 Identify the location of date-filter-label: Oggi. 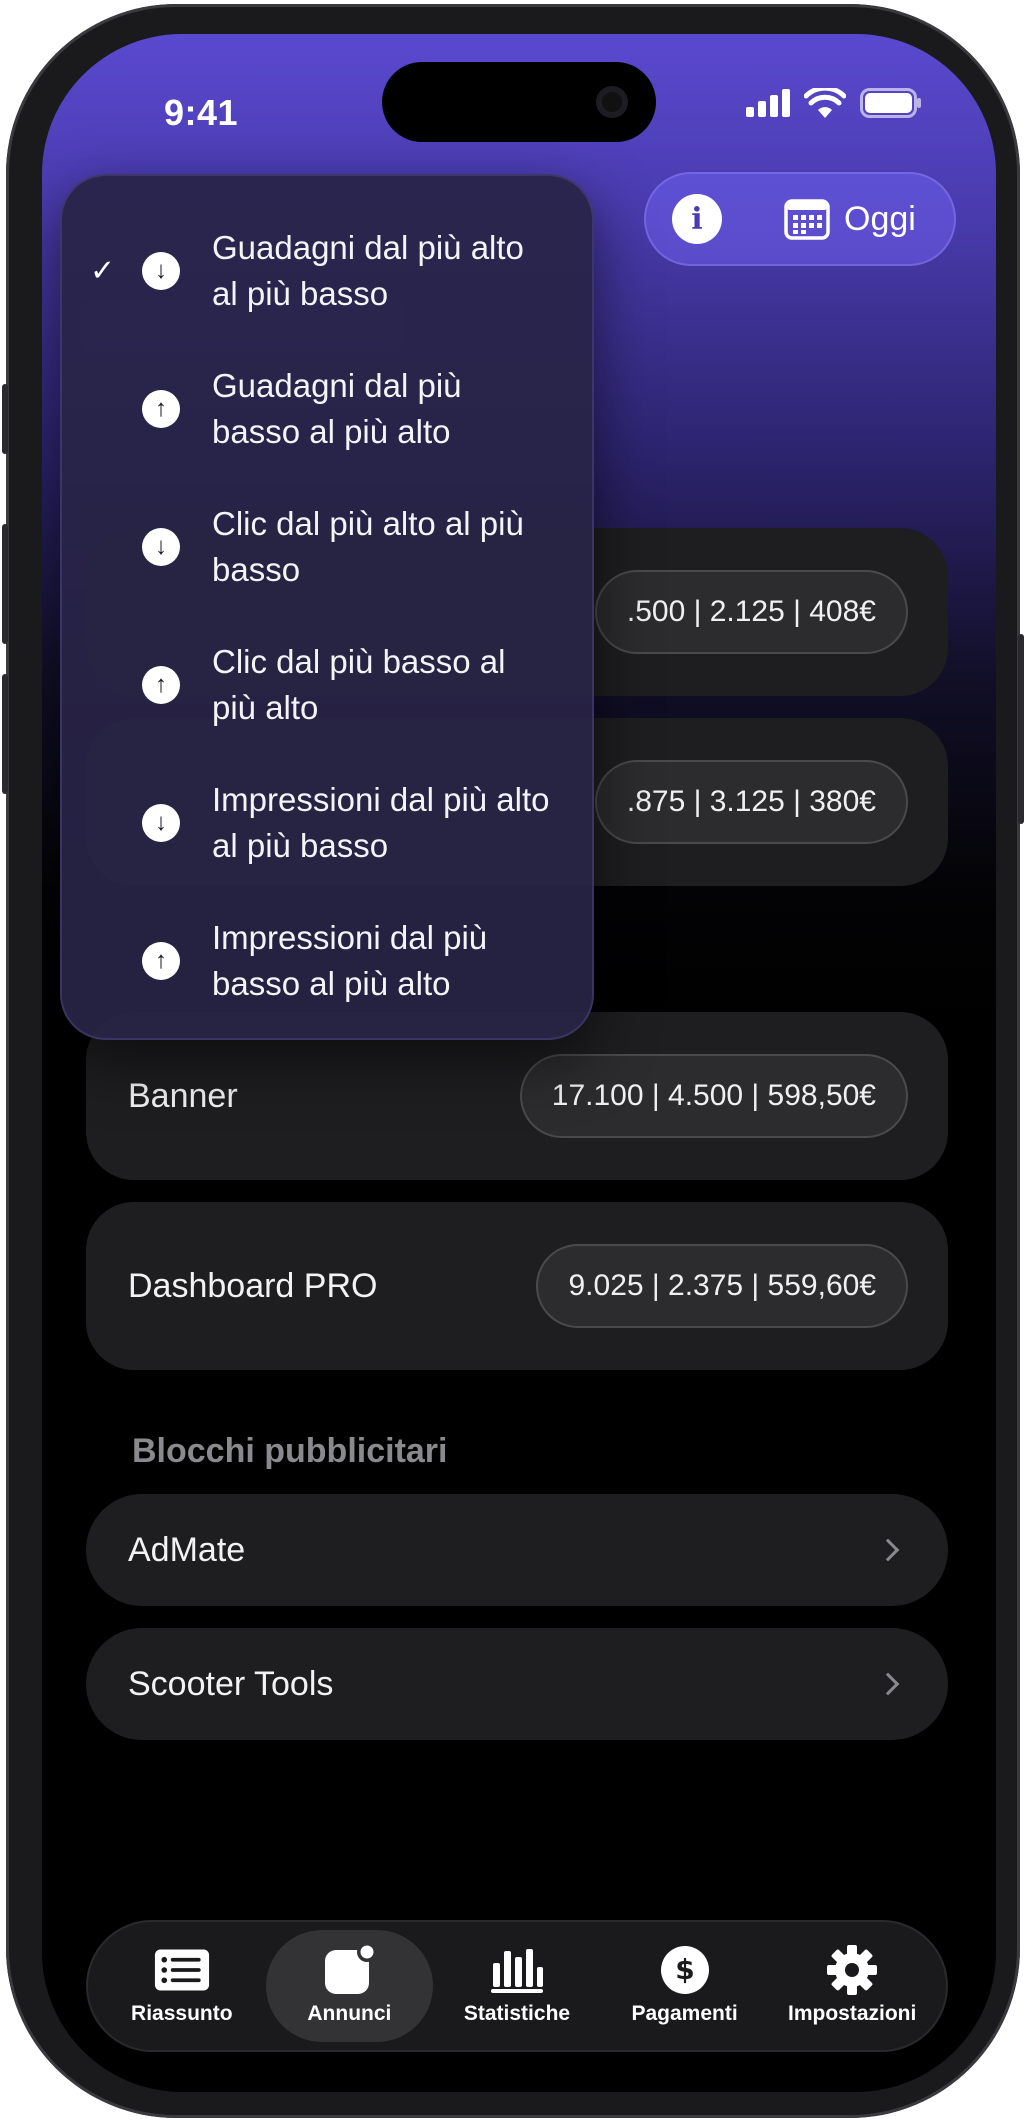
(880, 218).